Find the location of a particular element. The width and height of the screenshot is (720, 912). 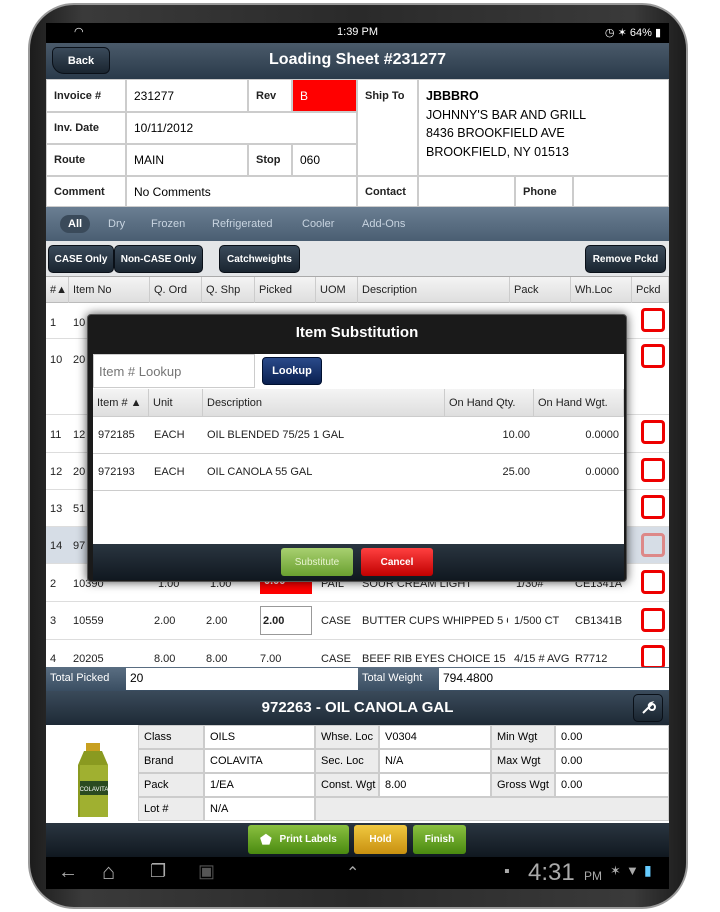

total-picked-label: Total Picked is located at coordinates (80, 678).